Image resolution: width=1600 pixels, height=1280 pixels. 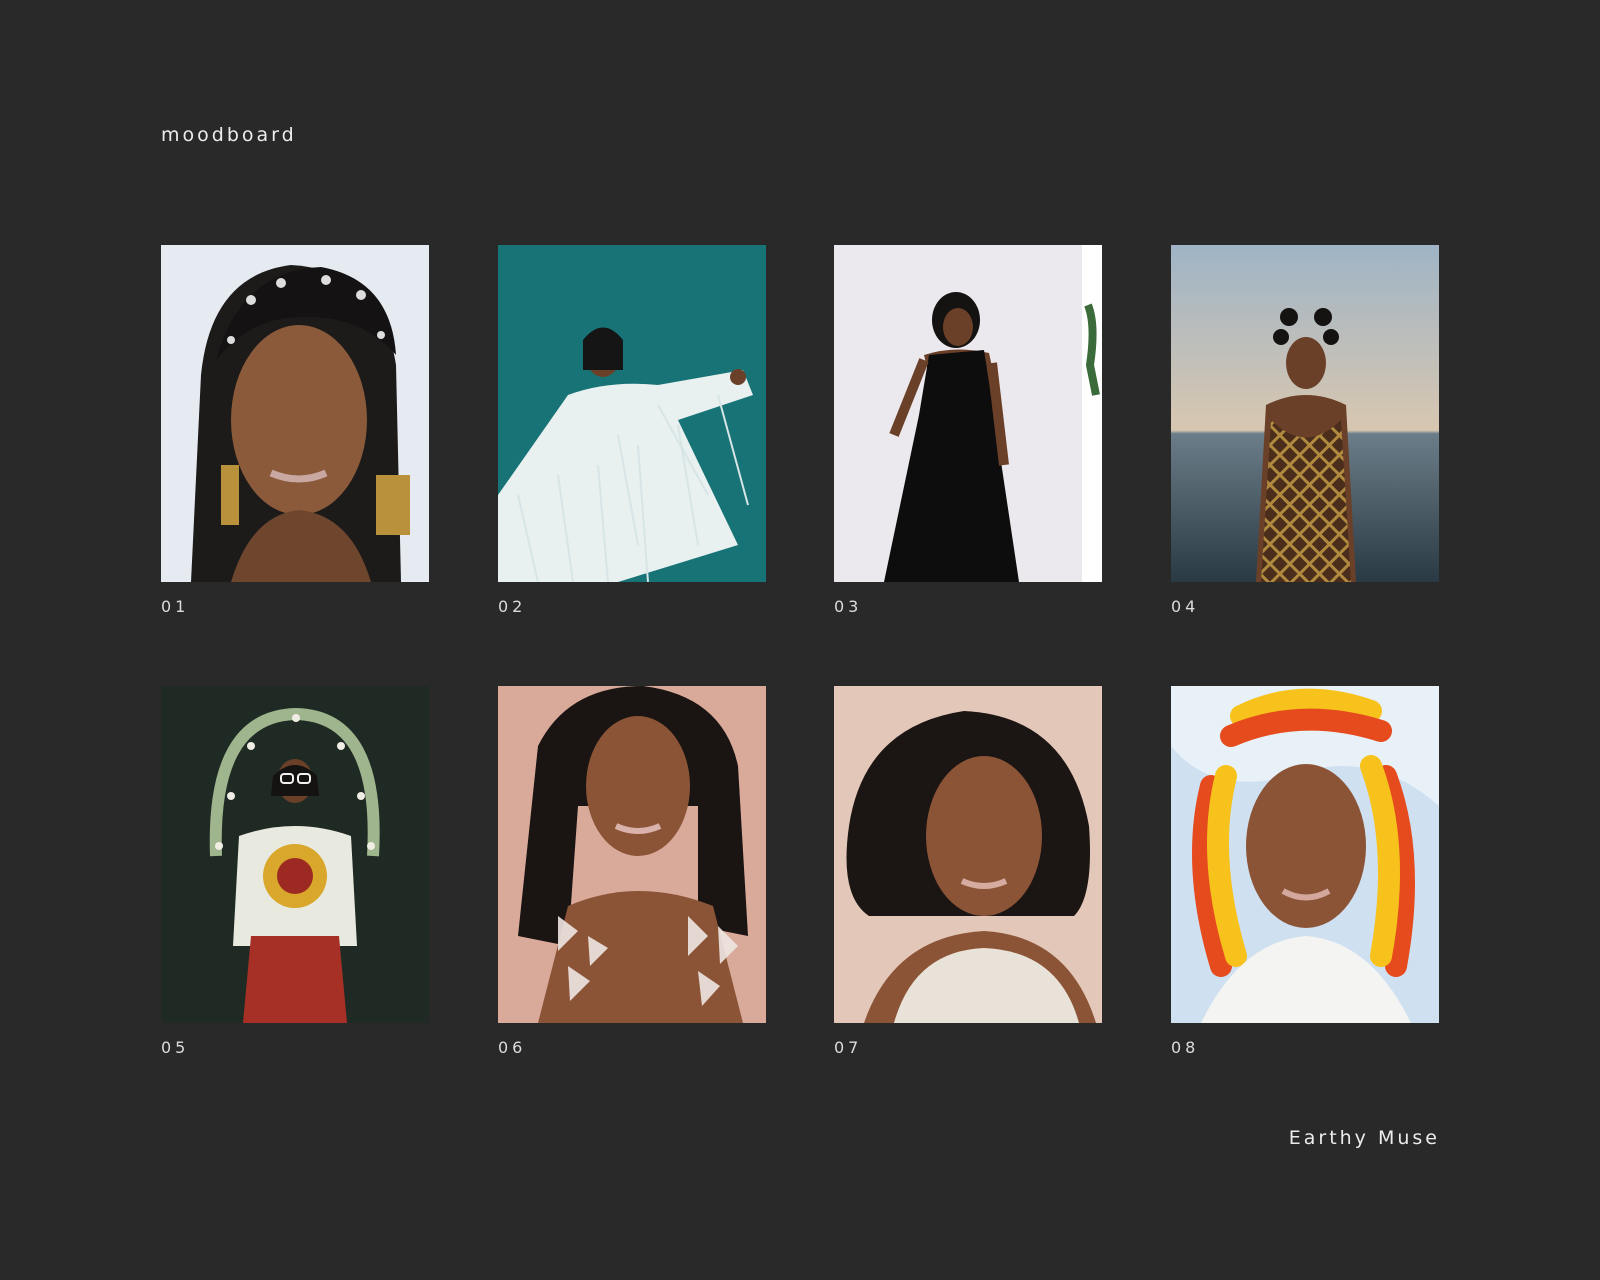 I want to click on photo-locs-crystal-top, so click(x=632, y=854).